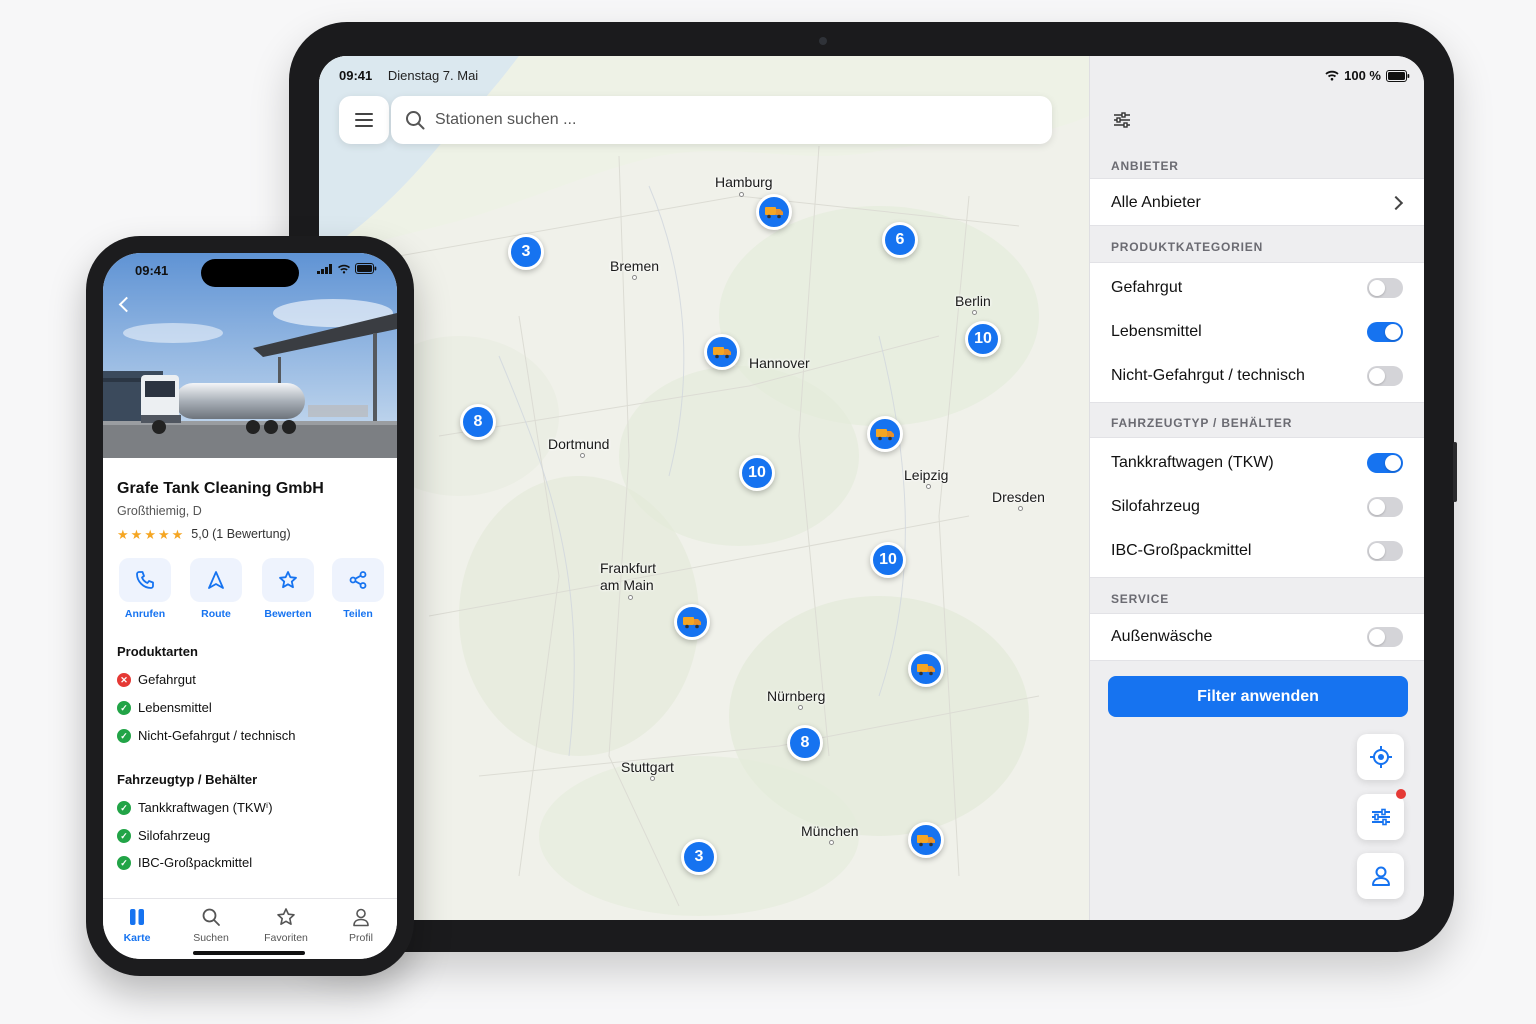 This screenshot has height=1024, width=1536. Describe the element at coordinates (216, 589) in the screenshot. I see `route-button: Route` at that location.